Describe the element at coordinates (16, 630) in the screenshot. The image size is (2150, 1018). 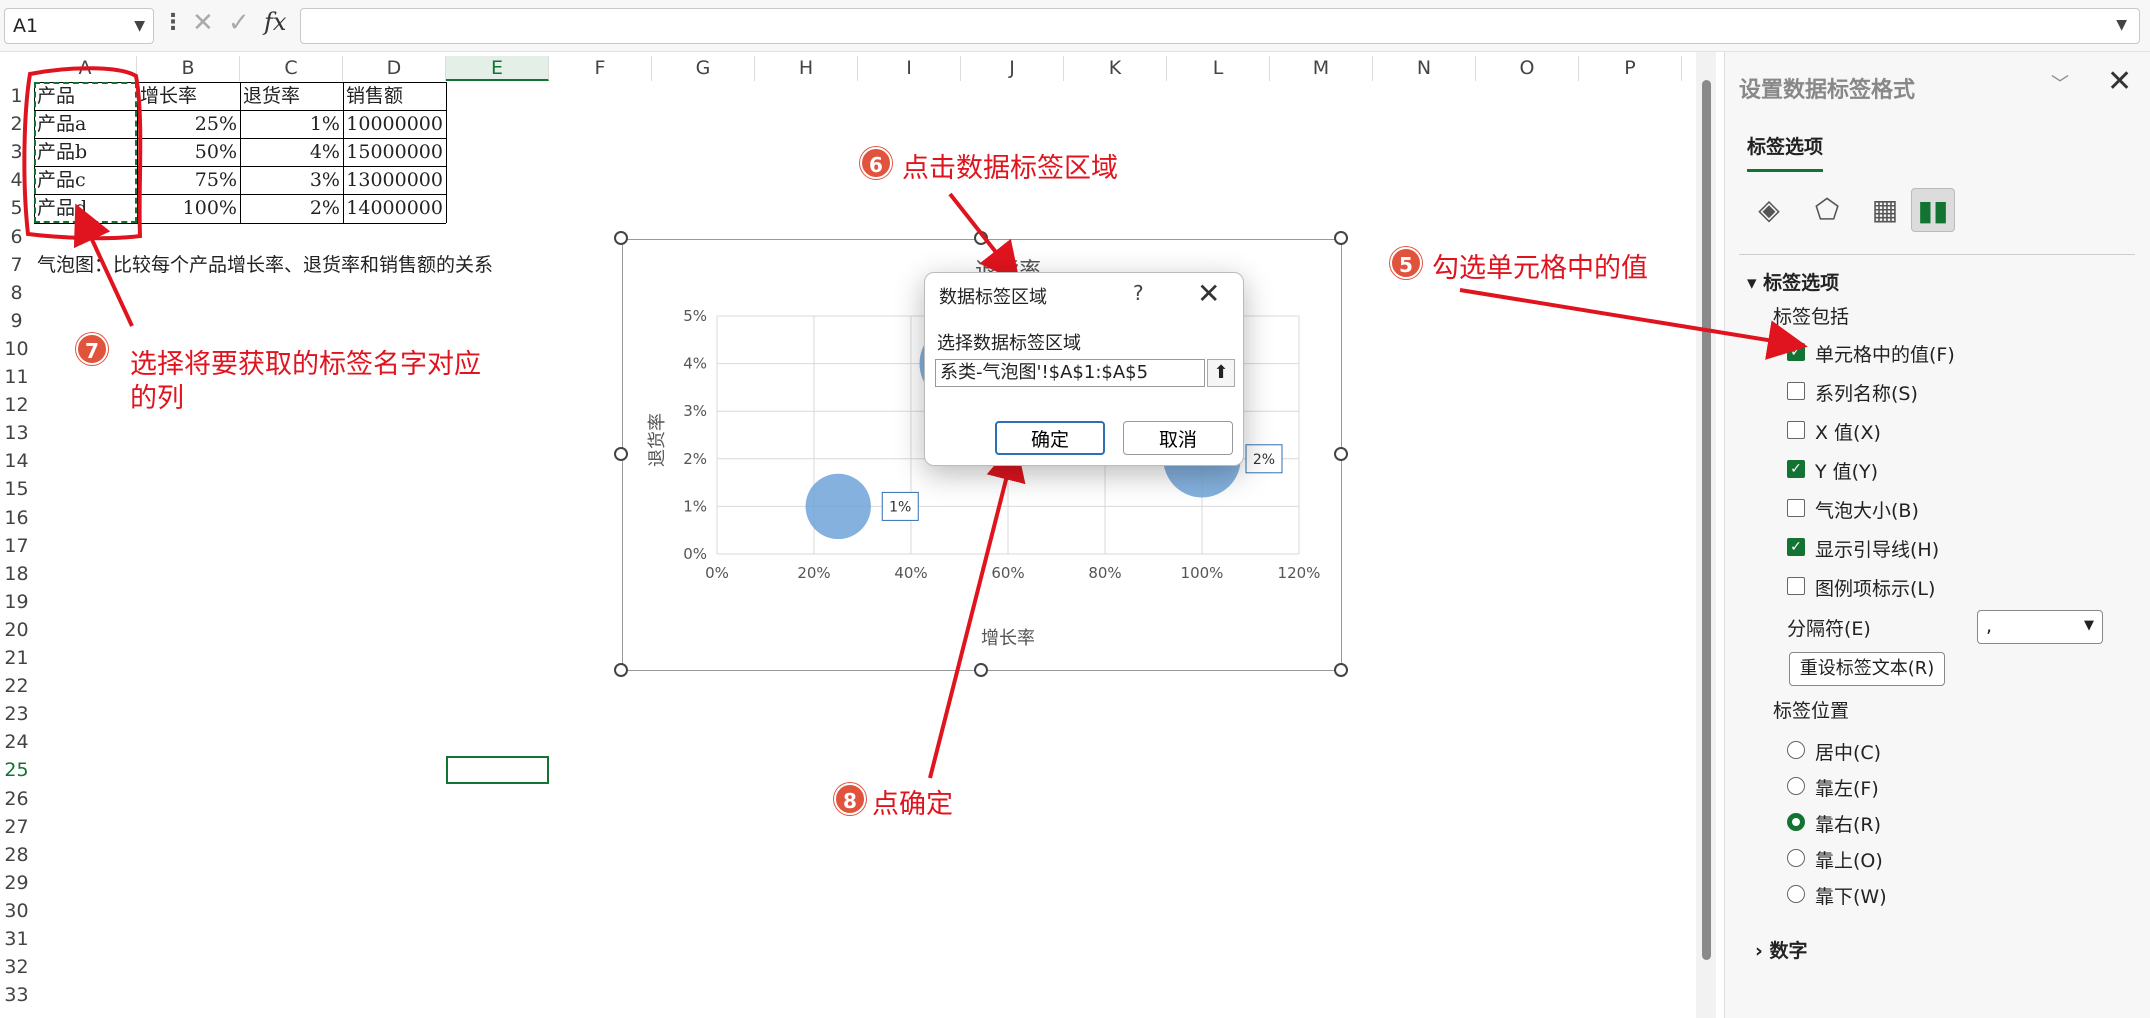
I see `row-header-20: 20` at that location.